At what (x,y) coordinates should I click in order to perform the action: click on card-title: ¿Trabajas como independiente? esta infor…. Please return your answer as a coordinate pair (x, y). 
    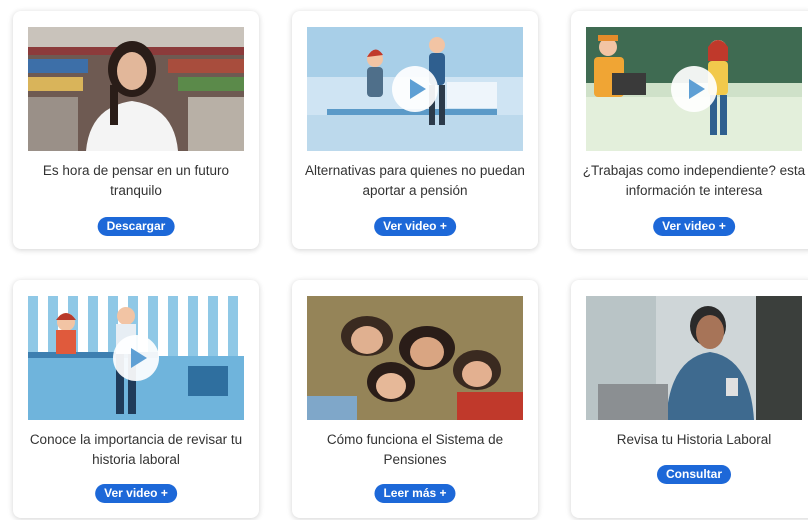
    Looking at the image, I should click on (694, 180).